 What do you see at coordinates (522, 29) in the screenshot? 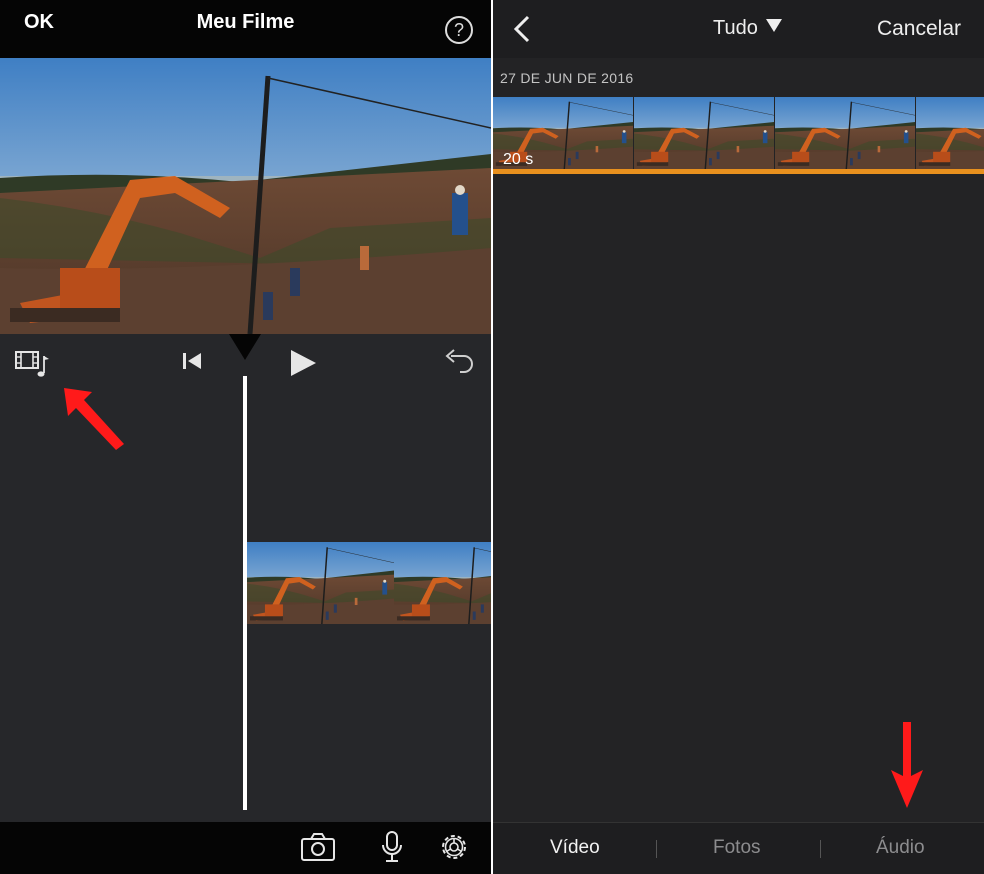
I see `chevron-left-icon` at bounding box center [522, 29].